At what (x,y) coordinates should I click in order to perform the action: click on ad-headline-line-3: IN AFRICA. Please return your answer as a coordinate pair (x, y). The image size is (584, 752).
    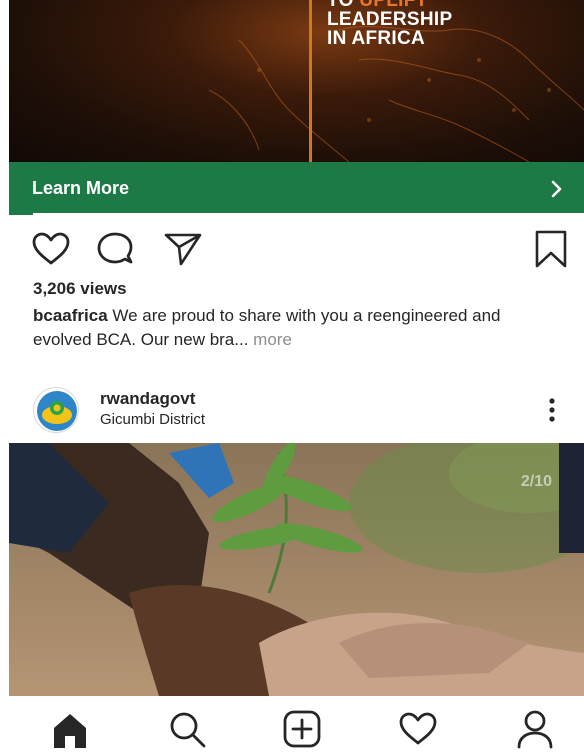
    Looking at the image, I should click on (376, 38).